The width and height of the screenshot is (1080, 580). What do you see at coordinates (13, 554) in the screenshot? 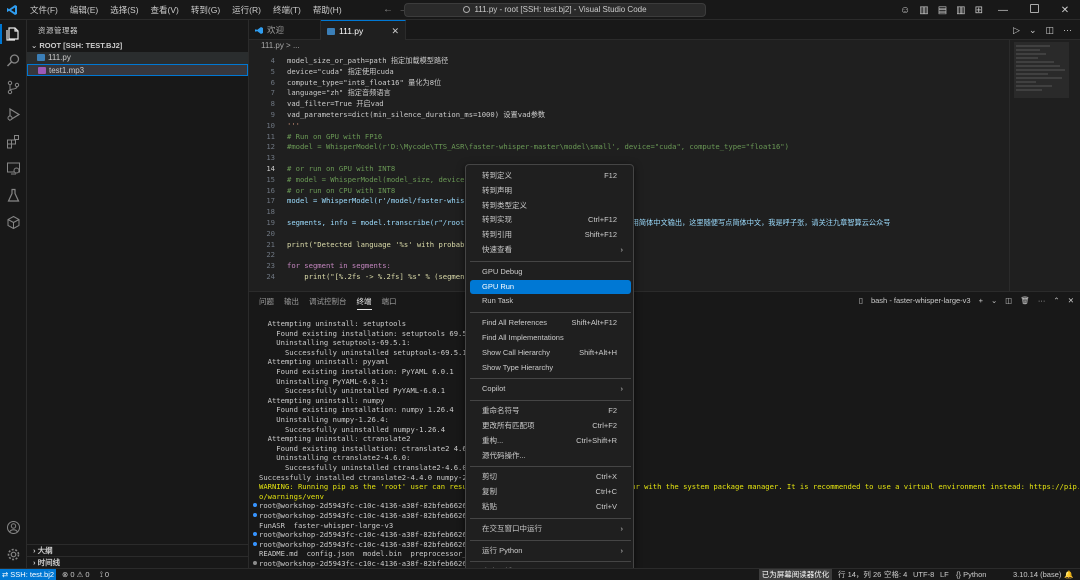
I see `settings-gear-icon` at bounding box center [13, 554].